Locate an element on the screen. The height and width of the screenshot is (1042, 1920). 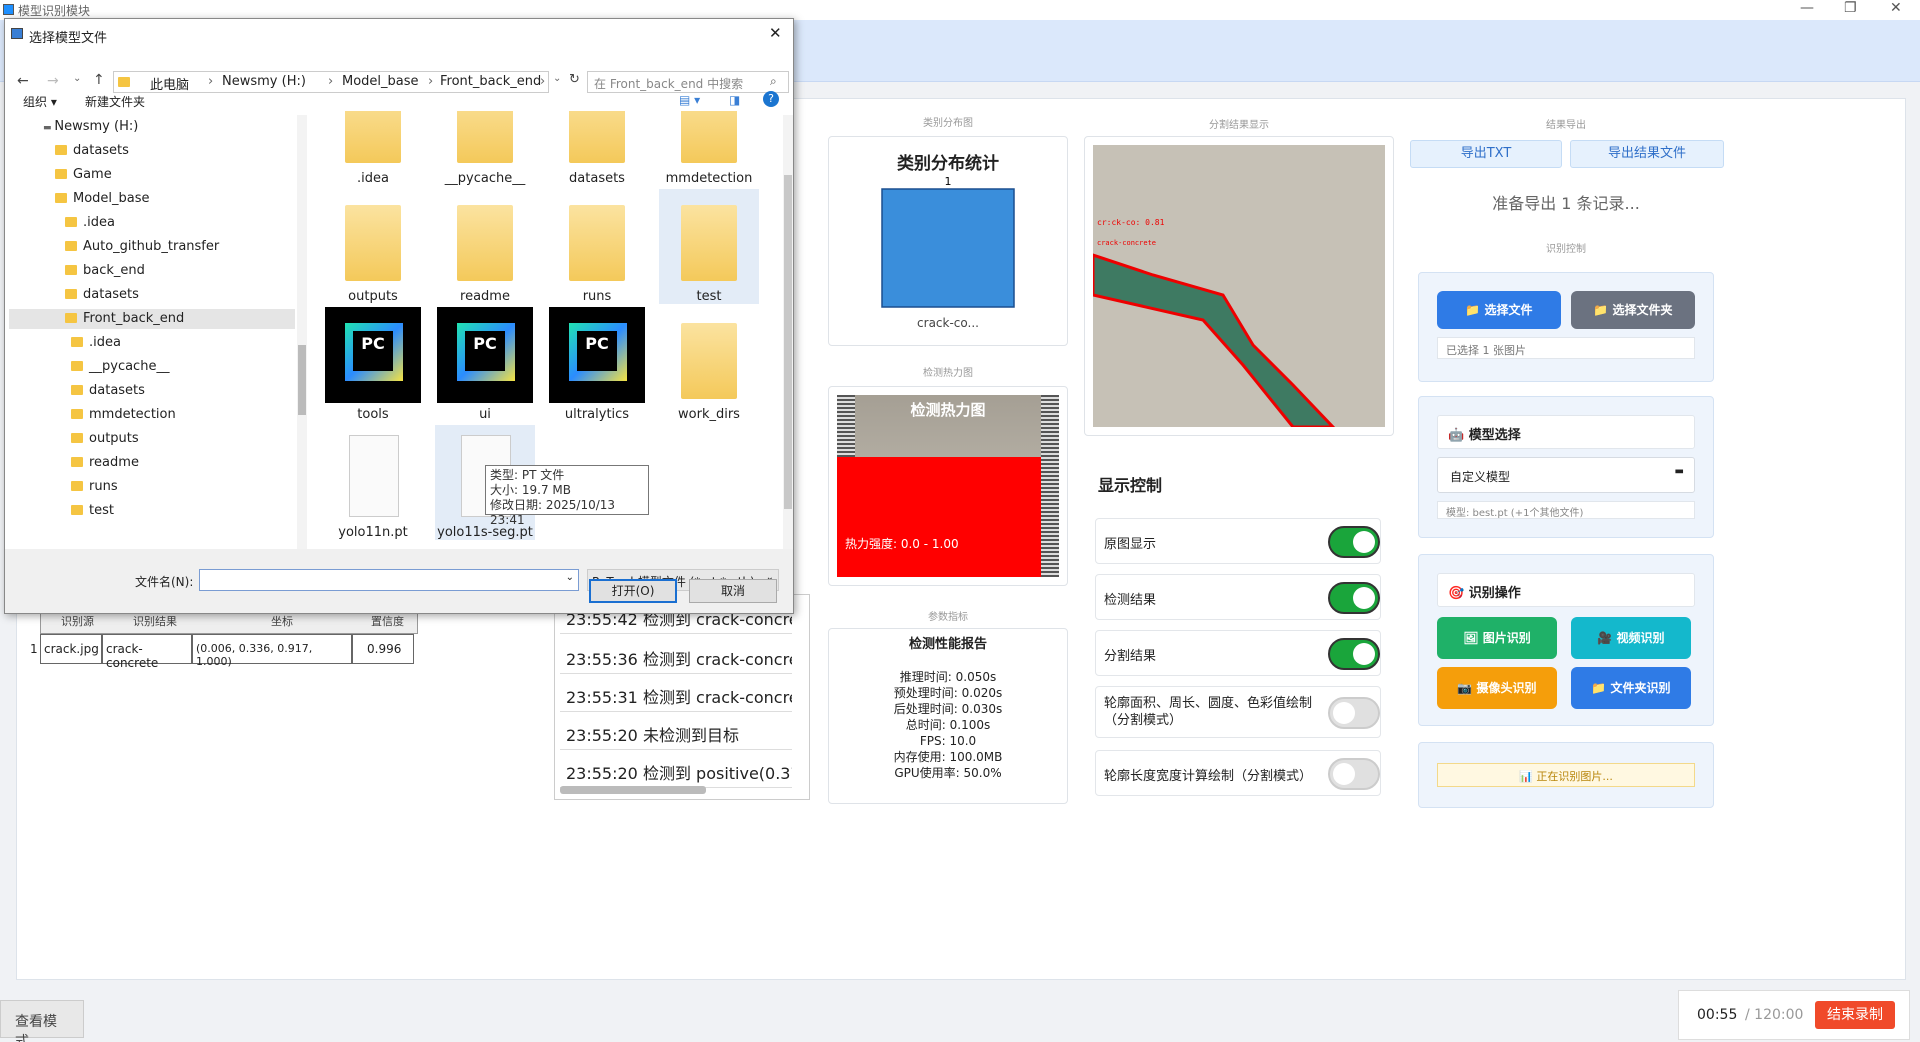
detection-toggle is located at coordinates (1354, 598).